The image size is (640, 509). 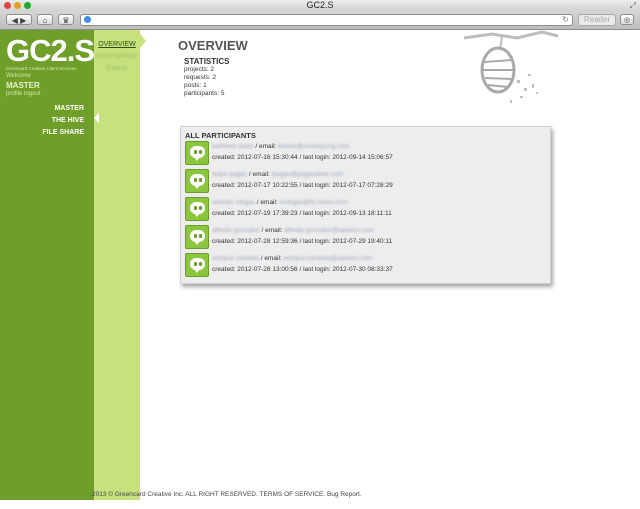 I want to click on window-title: GC2.S, so click(x=320, y=5).